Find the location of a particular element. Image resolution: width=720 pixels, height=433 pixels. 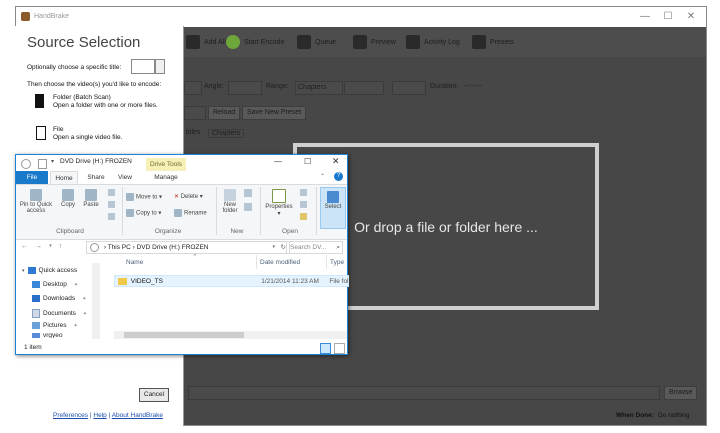

address-dropdown-icon: ▾ is located at coordinates (273, 247).